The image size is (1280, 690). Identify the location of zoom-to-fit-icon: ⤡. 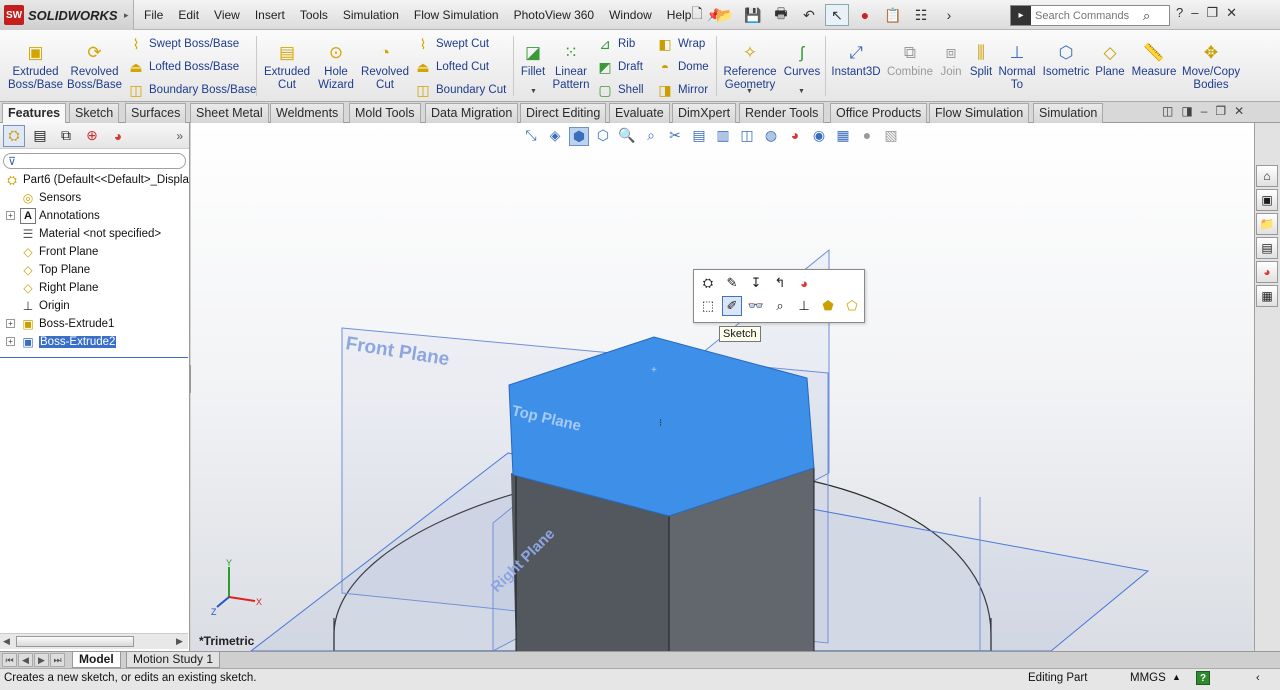
(531, 136).